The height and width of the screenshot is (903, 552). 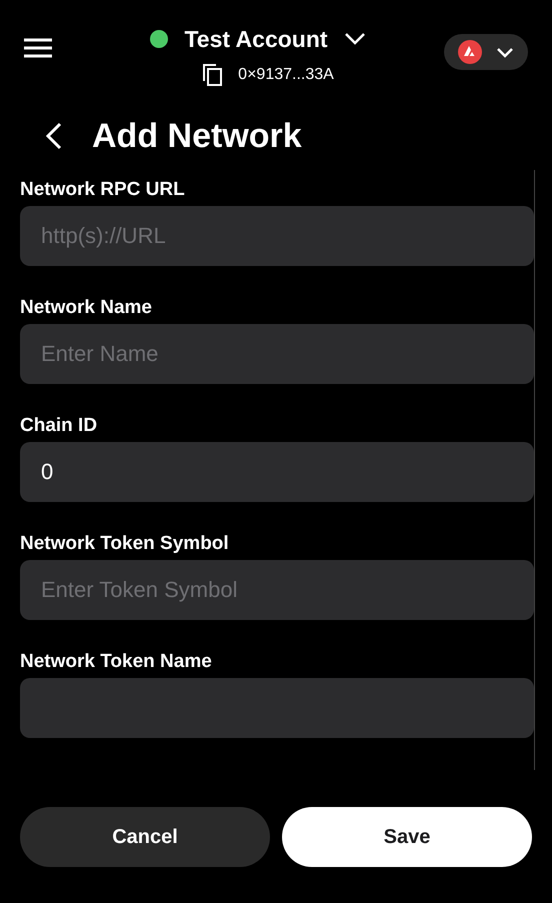 I want to click on account-address: 0×9137...33A, so click(x=286, y=74).